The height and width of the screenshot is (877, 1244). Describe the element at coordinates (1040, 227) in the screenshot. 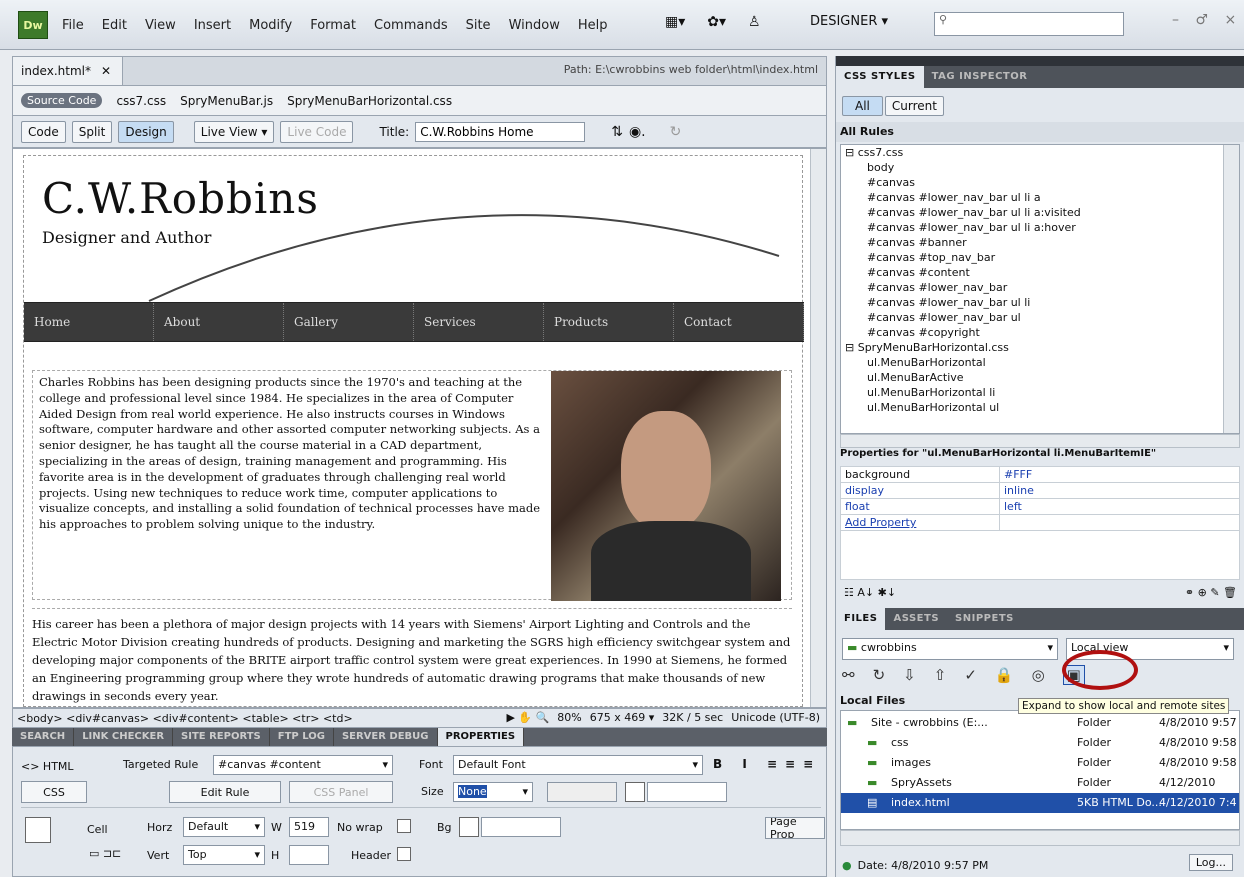

I see `css-rule-item: #canvas #lower_nav_bar ul li a:hover` at that location.